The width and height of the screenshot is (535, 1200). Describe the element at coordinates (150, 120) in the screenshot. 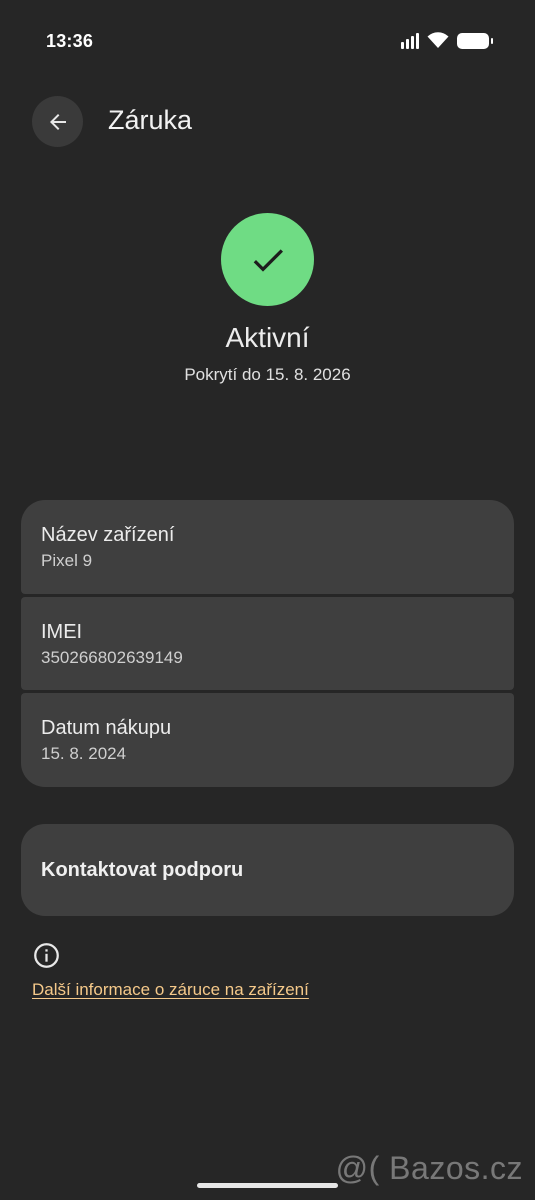

I see `page-title: Záruka` at that location.